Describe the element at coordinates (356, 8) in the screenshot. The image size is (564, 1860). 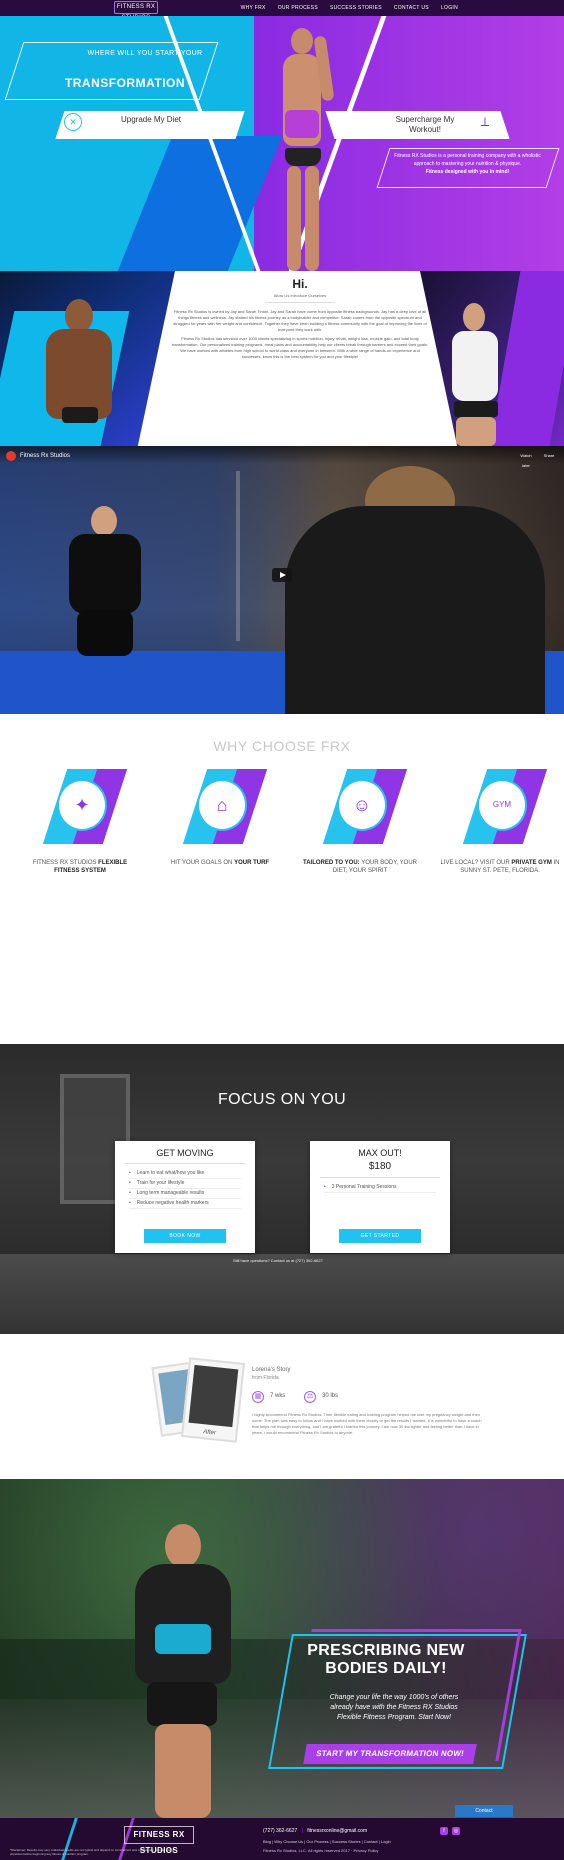
I see `nav-link-success-stories: SUCCESS STORIES` at that location.